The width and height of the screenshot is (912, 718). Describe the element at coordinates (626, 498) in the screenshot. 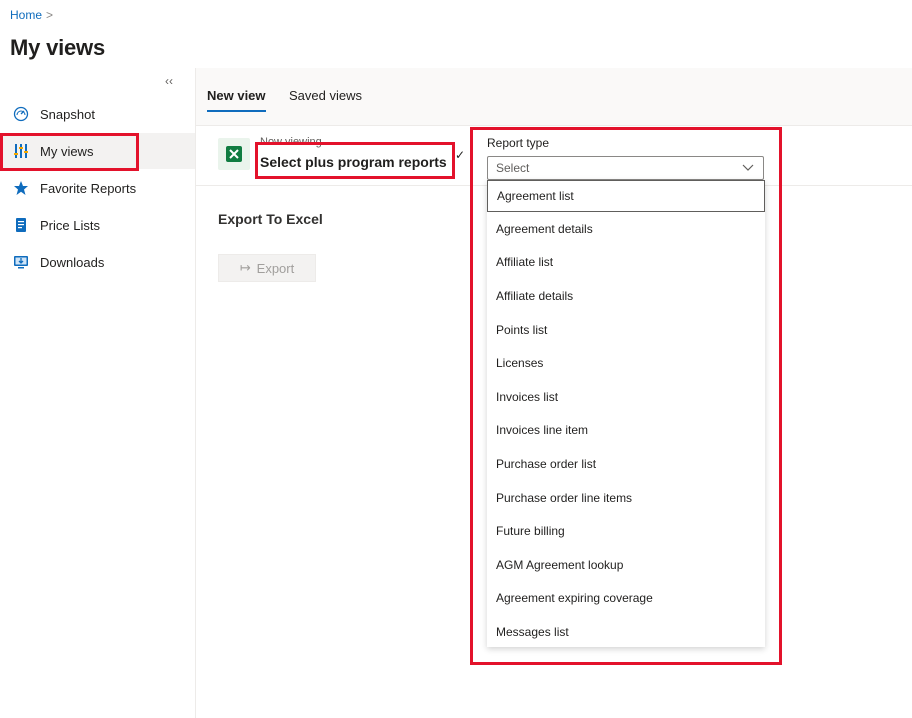

I see `option-purchase-order-line-items: Purchase order line items` at that location.